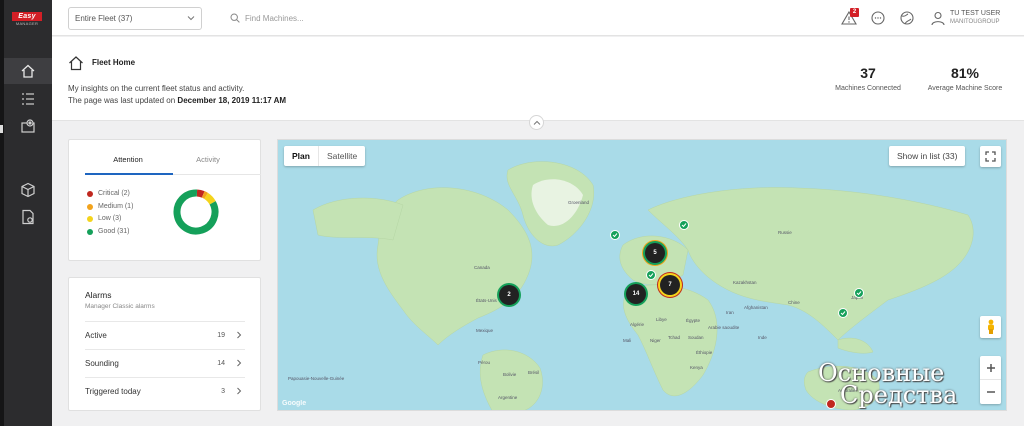 This screenshot has width=1024, height=426. What do you see at coordinates (785, 232) in the screenshot?
I see `map-label: Russie` at bounding box center [785, 232].